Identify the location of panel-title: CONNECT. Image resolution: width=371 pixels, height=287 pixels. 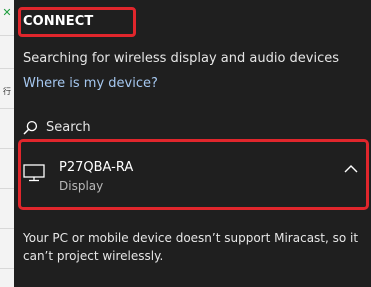
(58, 21).